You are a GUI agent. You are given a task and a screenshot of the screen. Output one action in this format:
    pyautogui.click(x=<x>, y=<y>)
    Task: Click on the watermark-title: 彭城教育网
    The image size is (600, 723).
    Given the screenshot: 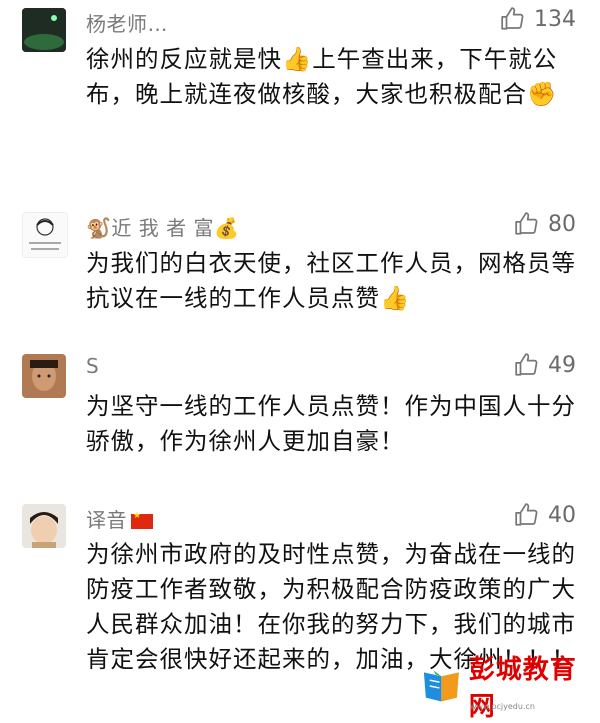 What is the action you would take?
    pyautogui.click(x=522, y=688)
    